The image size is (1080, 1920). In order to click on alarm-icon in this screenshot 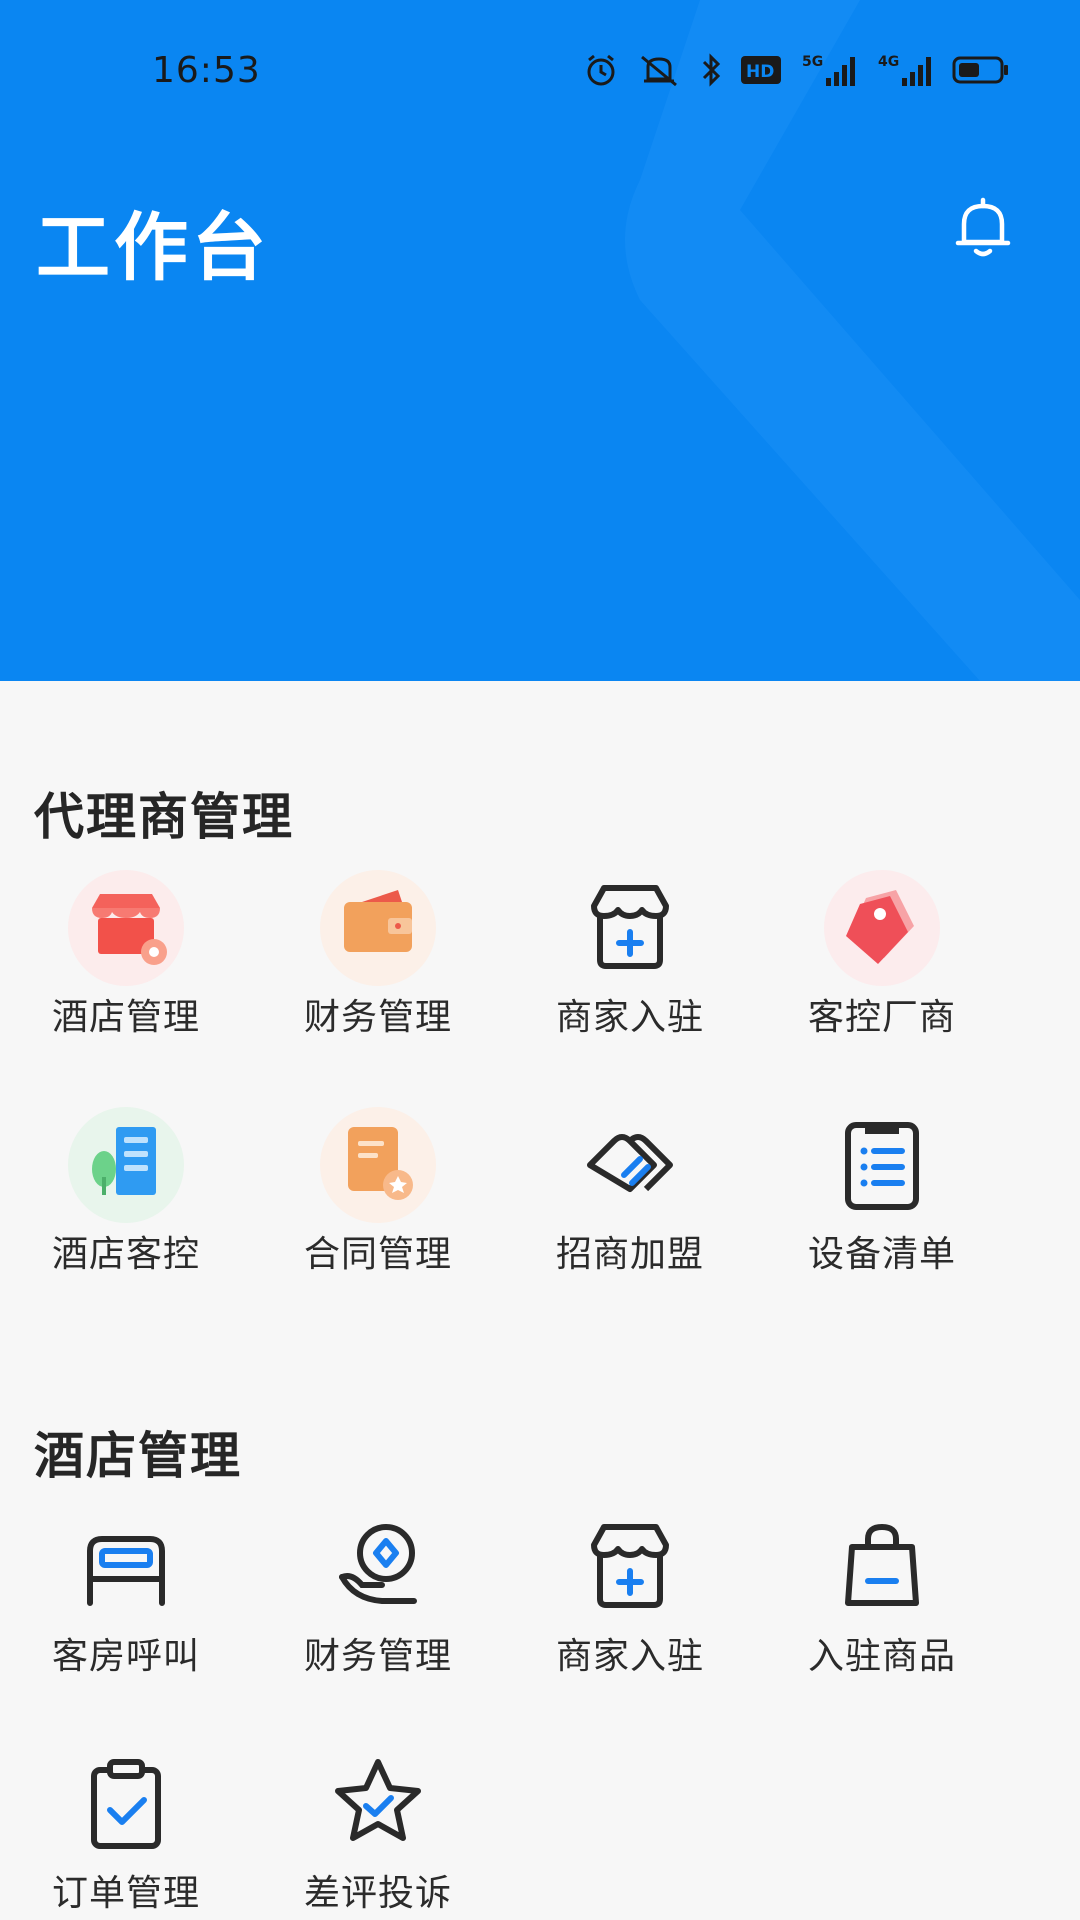, I will do `click(601, 70)`.